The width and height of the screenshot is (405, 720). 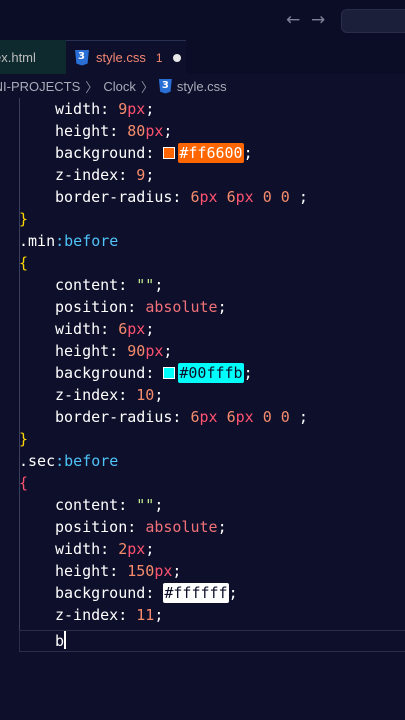 What do you see at coordinates (109, 615) in the screenshot?
I see `code-line: z-index: 11;` at bounding box center [109, 615].